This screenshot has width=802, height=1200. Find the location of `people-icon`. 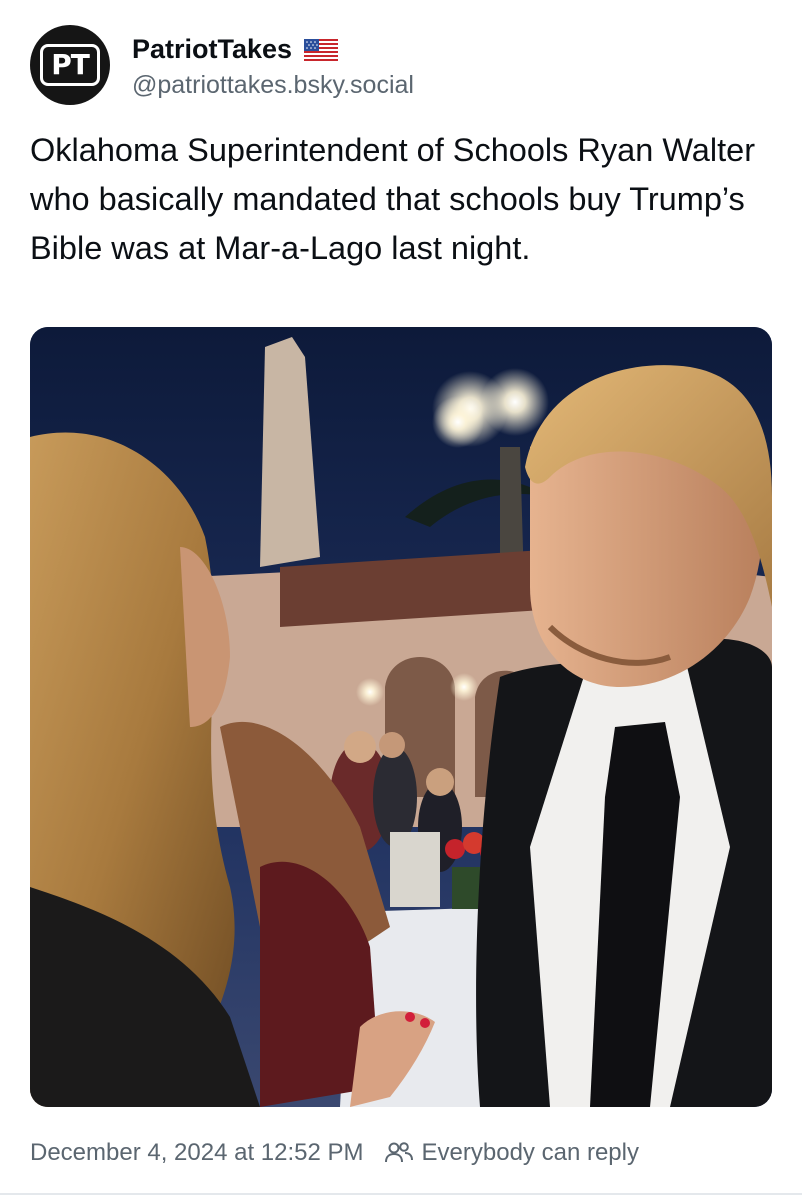

people-icon is located at coordinates (398, 1152).